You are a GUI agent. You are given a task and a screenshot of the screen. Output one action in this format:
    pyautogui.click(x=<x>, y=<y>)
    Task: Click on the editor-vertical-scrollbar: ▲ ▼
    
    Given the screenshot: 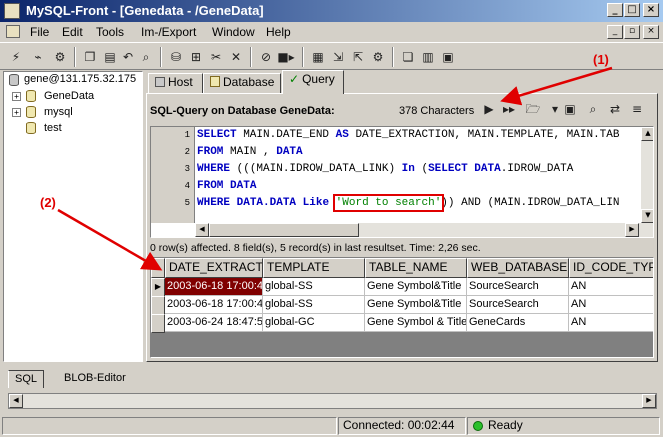 What is the action you would take?
    pyautogui.click(x=647, y=175)
    